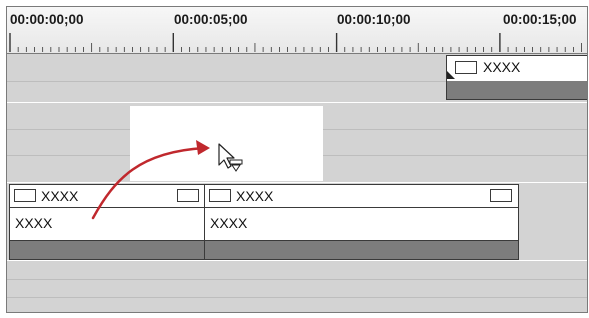 The image size is (589, 318). I want to click on ruler-ticks, so click(295, 42).